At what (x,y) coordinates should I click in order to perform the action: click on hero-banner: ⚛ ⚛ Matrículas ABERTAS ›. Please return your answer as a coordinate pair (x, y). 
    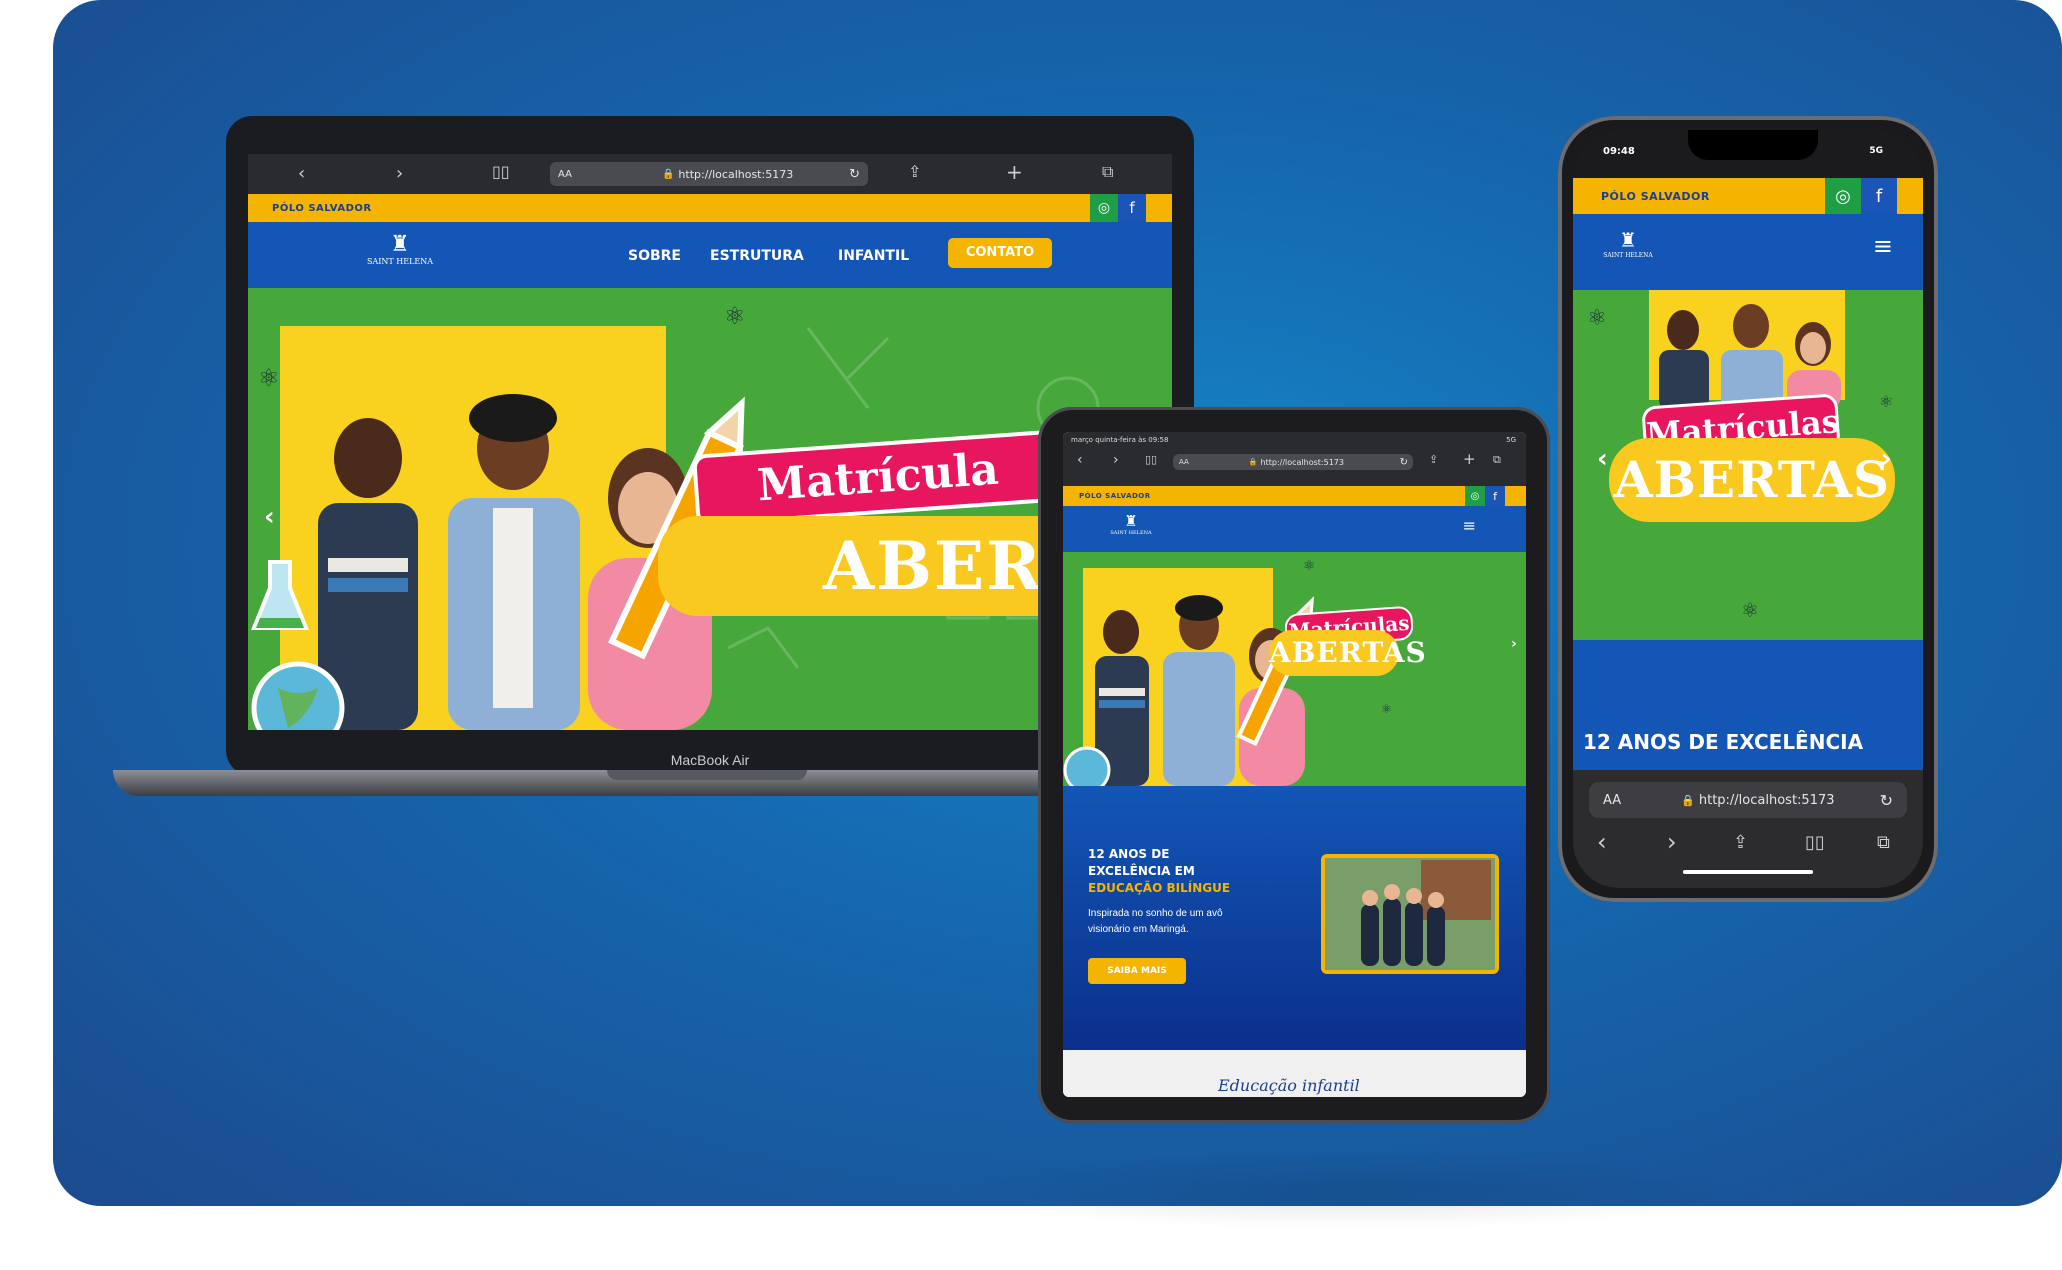
    Looking at the image, I should click on (1294, 669).